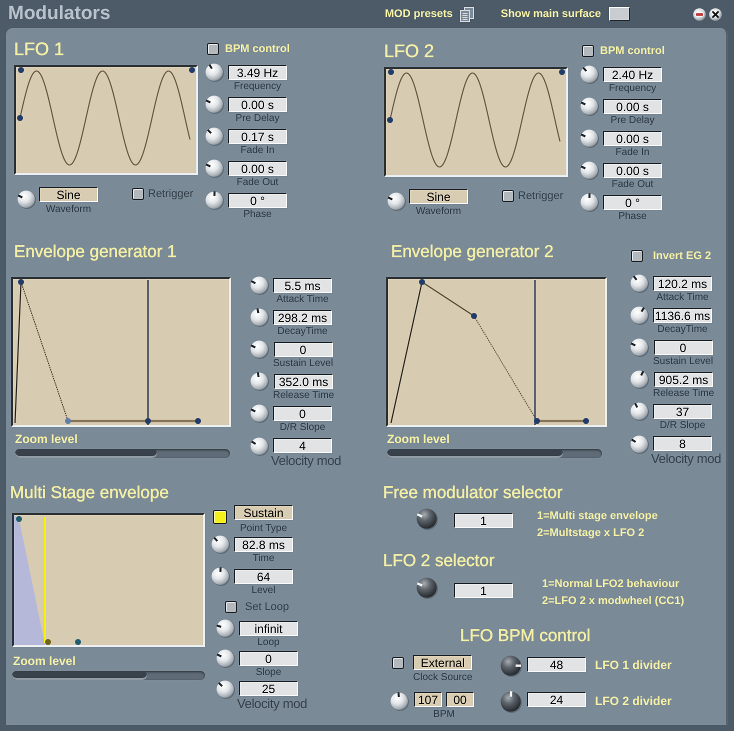  Describe the element at coordinates (306, 460) in the screenshot. I see `control-label: Velocity mod` at that location.